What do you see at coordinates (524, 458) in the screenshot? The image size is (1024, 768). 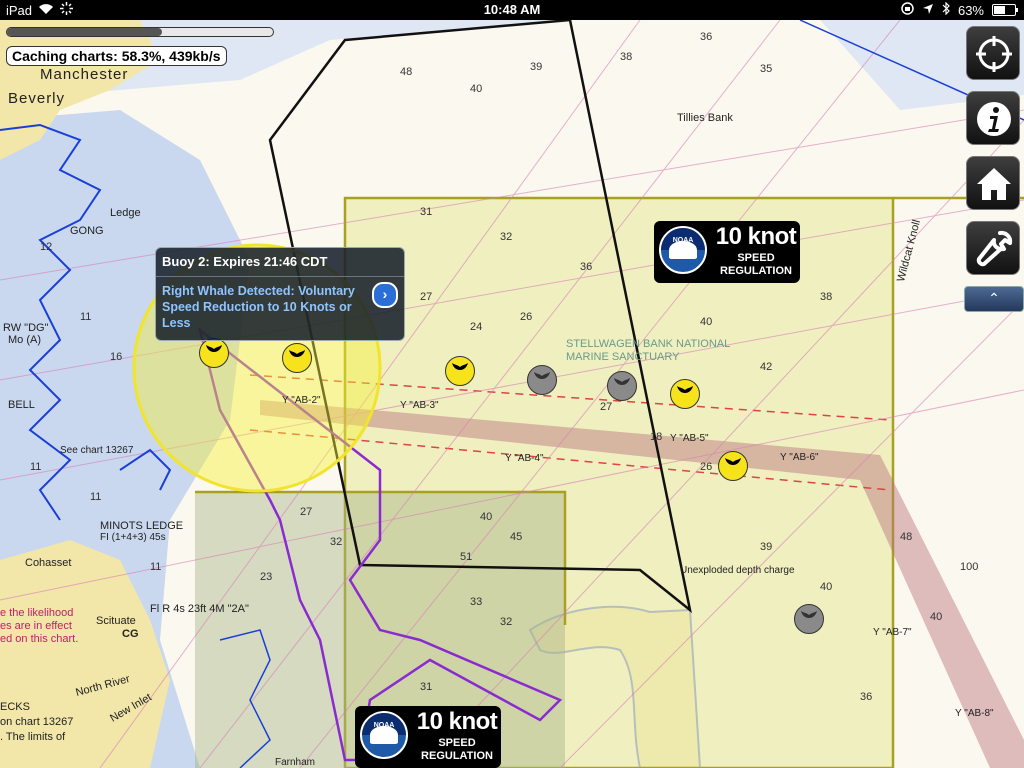 I see `label-ab4: Y "AB-4"` at bounding box center [524, 458].